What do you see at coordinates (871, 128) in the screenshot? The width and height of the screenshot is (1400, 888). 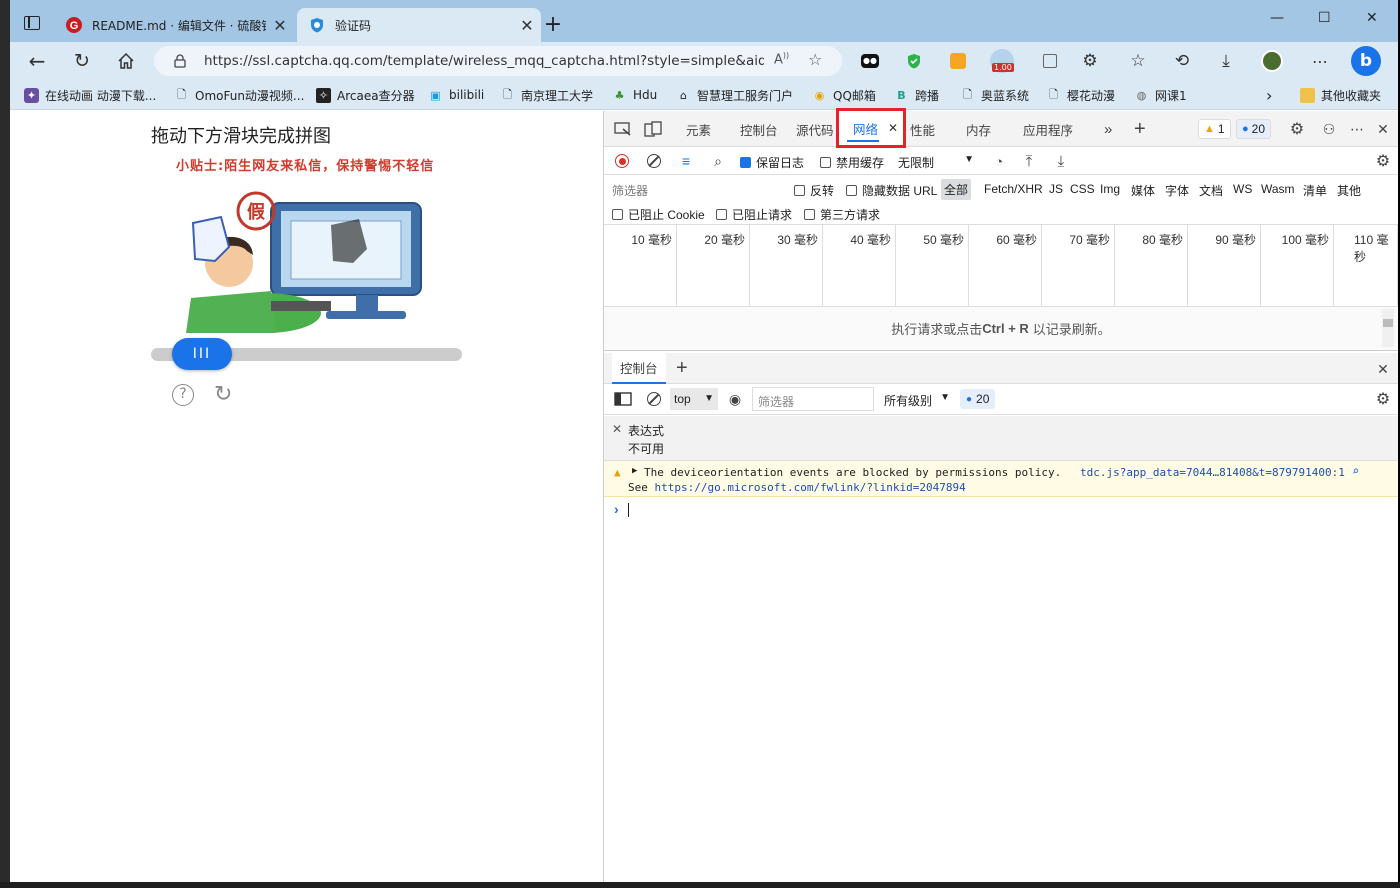 I see `tab-network: 网络 ✕` at bounding box center [871, 128].